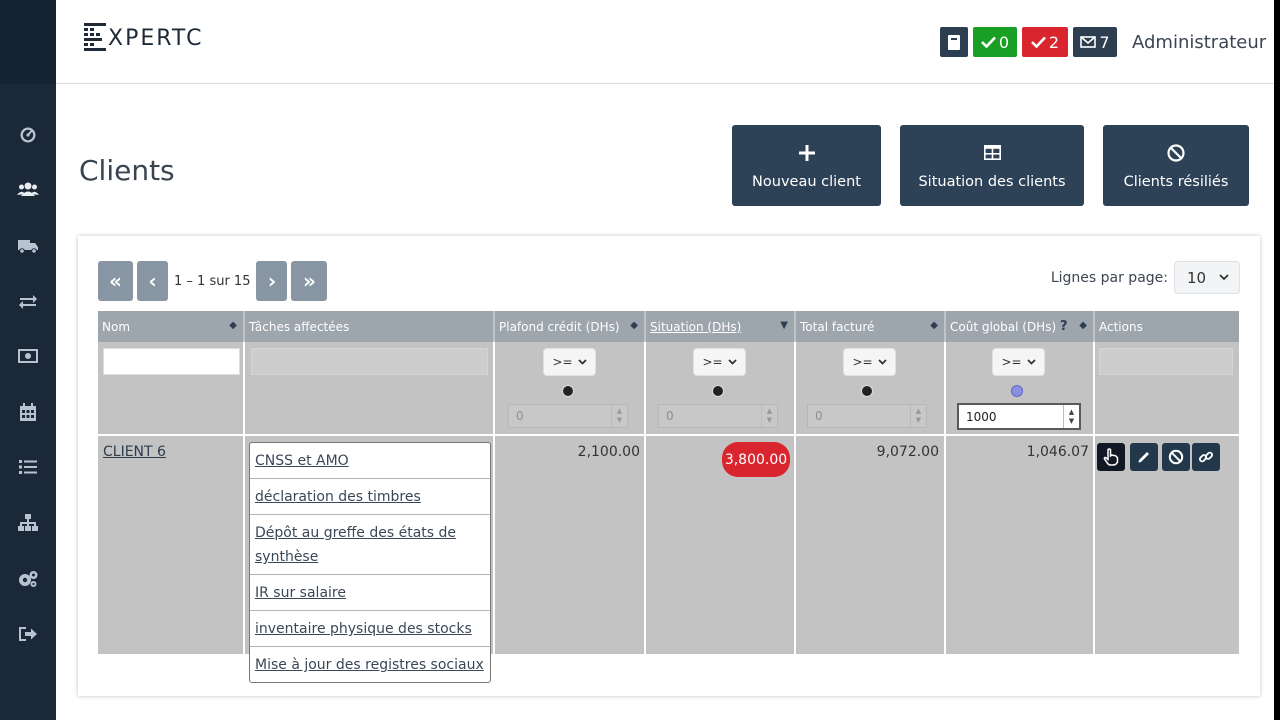 The image size is (1280, 720). What do you see at coordinates (569, 362) in the screenshot?
I see `plafond-operator-select: >=` at bounding box center [569, 362].